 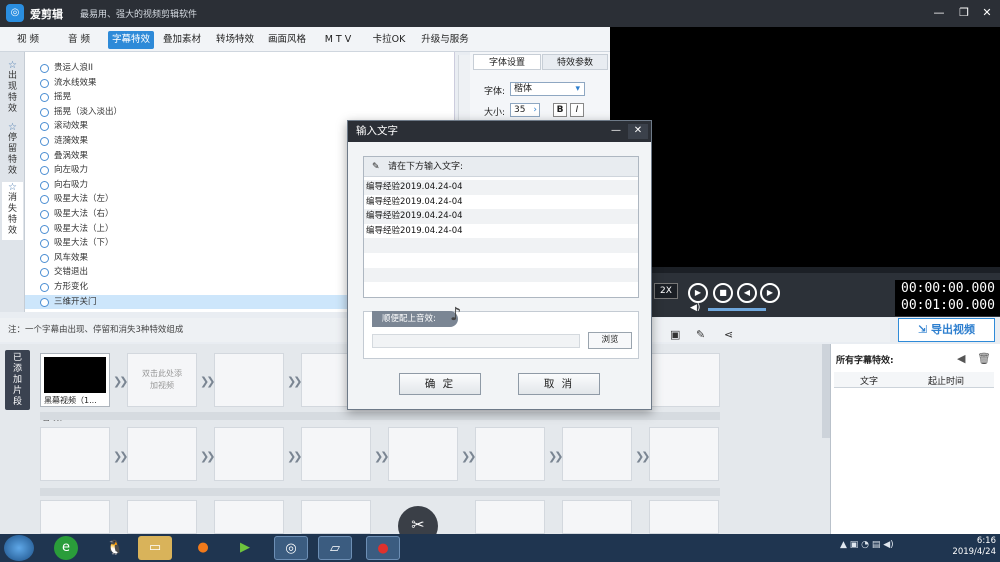 I want to click on tab-font-settings: 字体设置, so click(x=507, y=62).